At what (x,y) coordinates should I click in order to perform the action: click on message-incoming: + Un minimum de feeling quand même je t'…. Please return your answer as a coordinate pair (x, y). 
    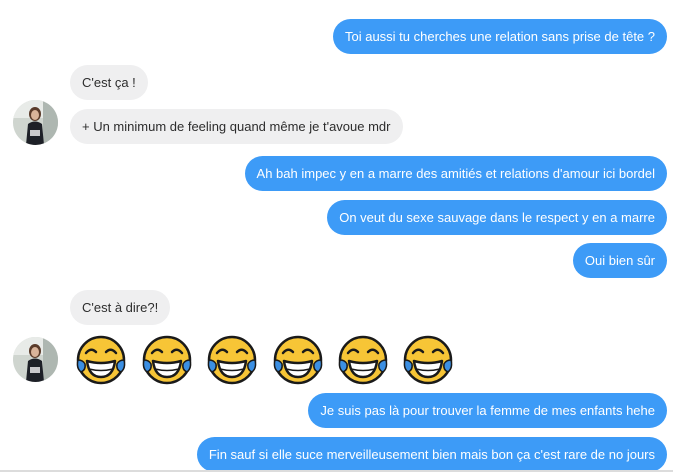
    Looking at the image, I should click on (236, 126).